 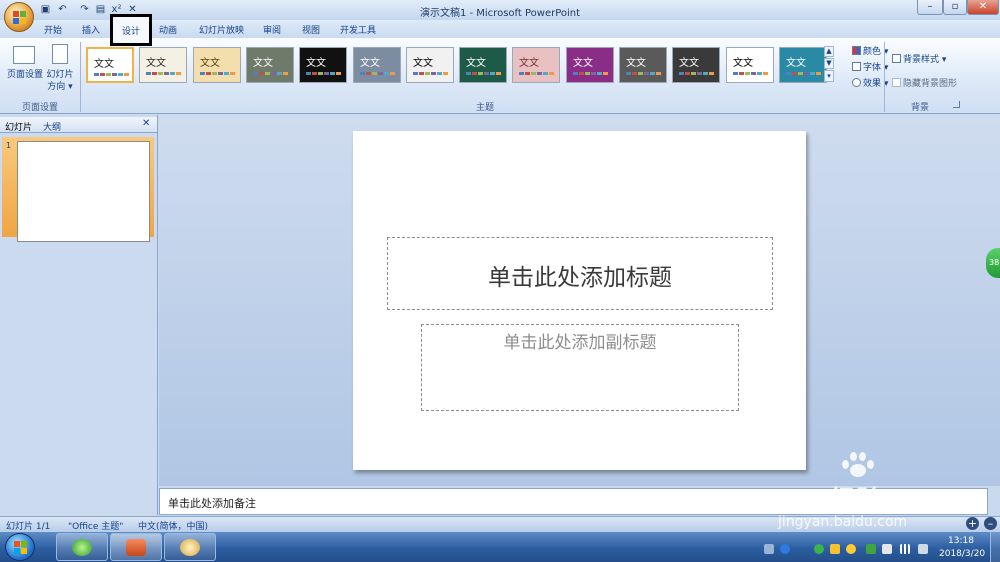 What do you see at coordinates (896, 58) in the screenshot?
I see `background-styles-icon` at bounding box center [896, 58].